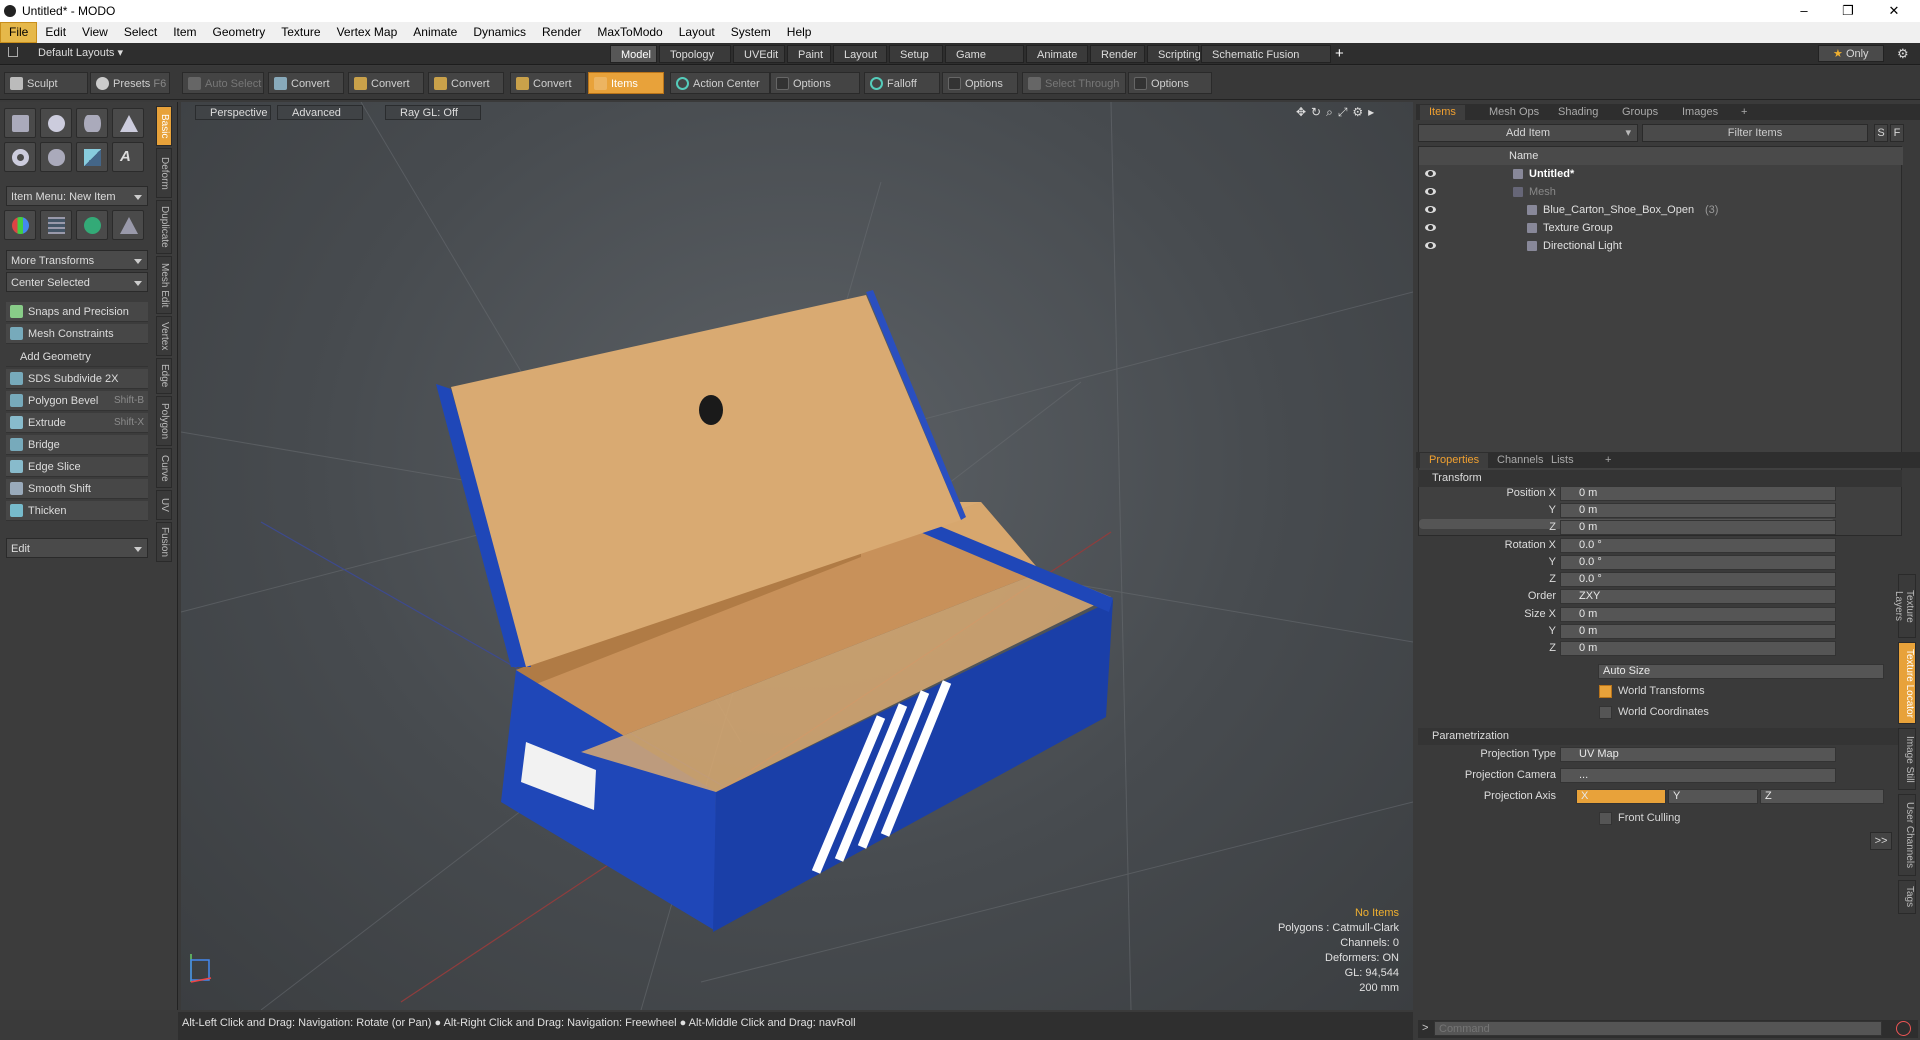  What do you see at coordinates (1605, 691) in the screenshot?
I see `world-transforms-checkbox` at bounding box center [1605, 691].